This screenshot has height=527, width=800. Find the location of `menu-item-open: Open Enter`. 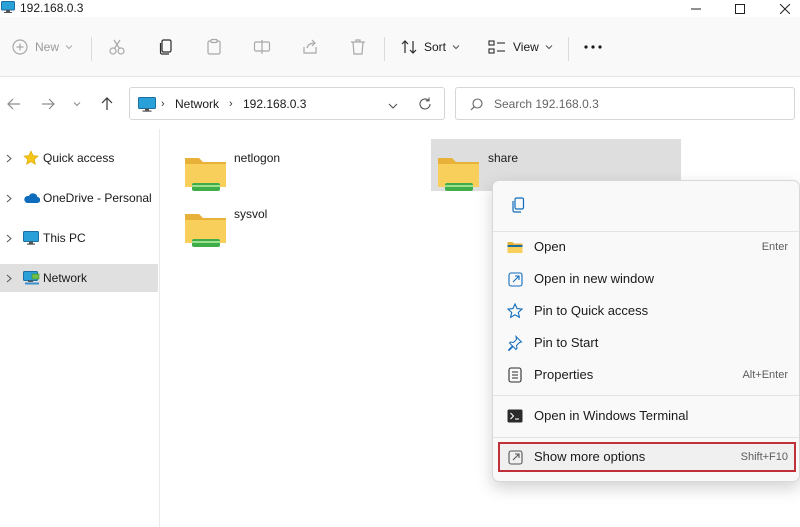

menu-item-open: Open Enter is located at coordinates (647, 247).